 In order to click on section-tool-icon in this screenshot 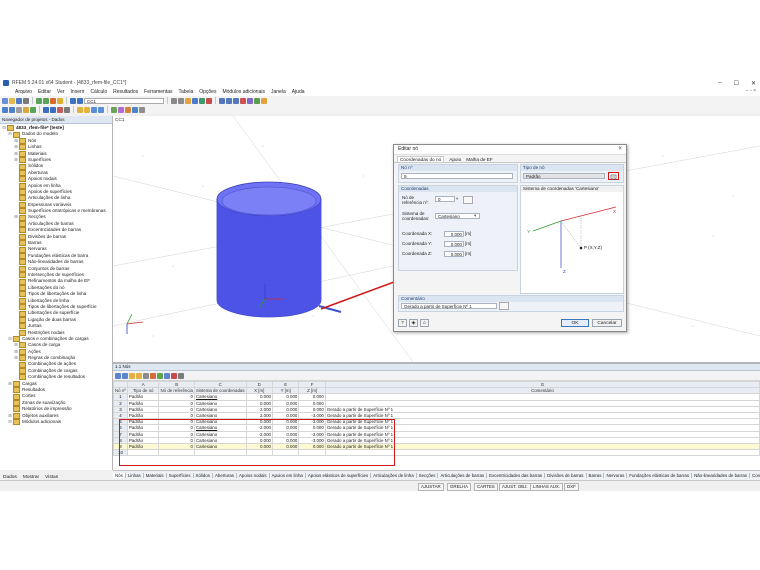, I will do `click(53, 109)`.